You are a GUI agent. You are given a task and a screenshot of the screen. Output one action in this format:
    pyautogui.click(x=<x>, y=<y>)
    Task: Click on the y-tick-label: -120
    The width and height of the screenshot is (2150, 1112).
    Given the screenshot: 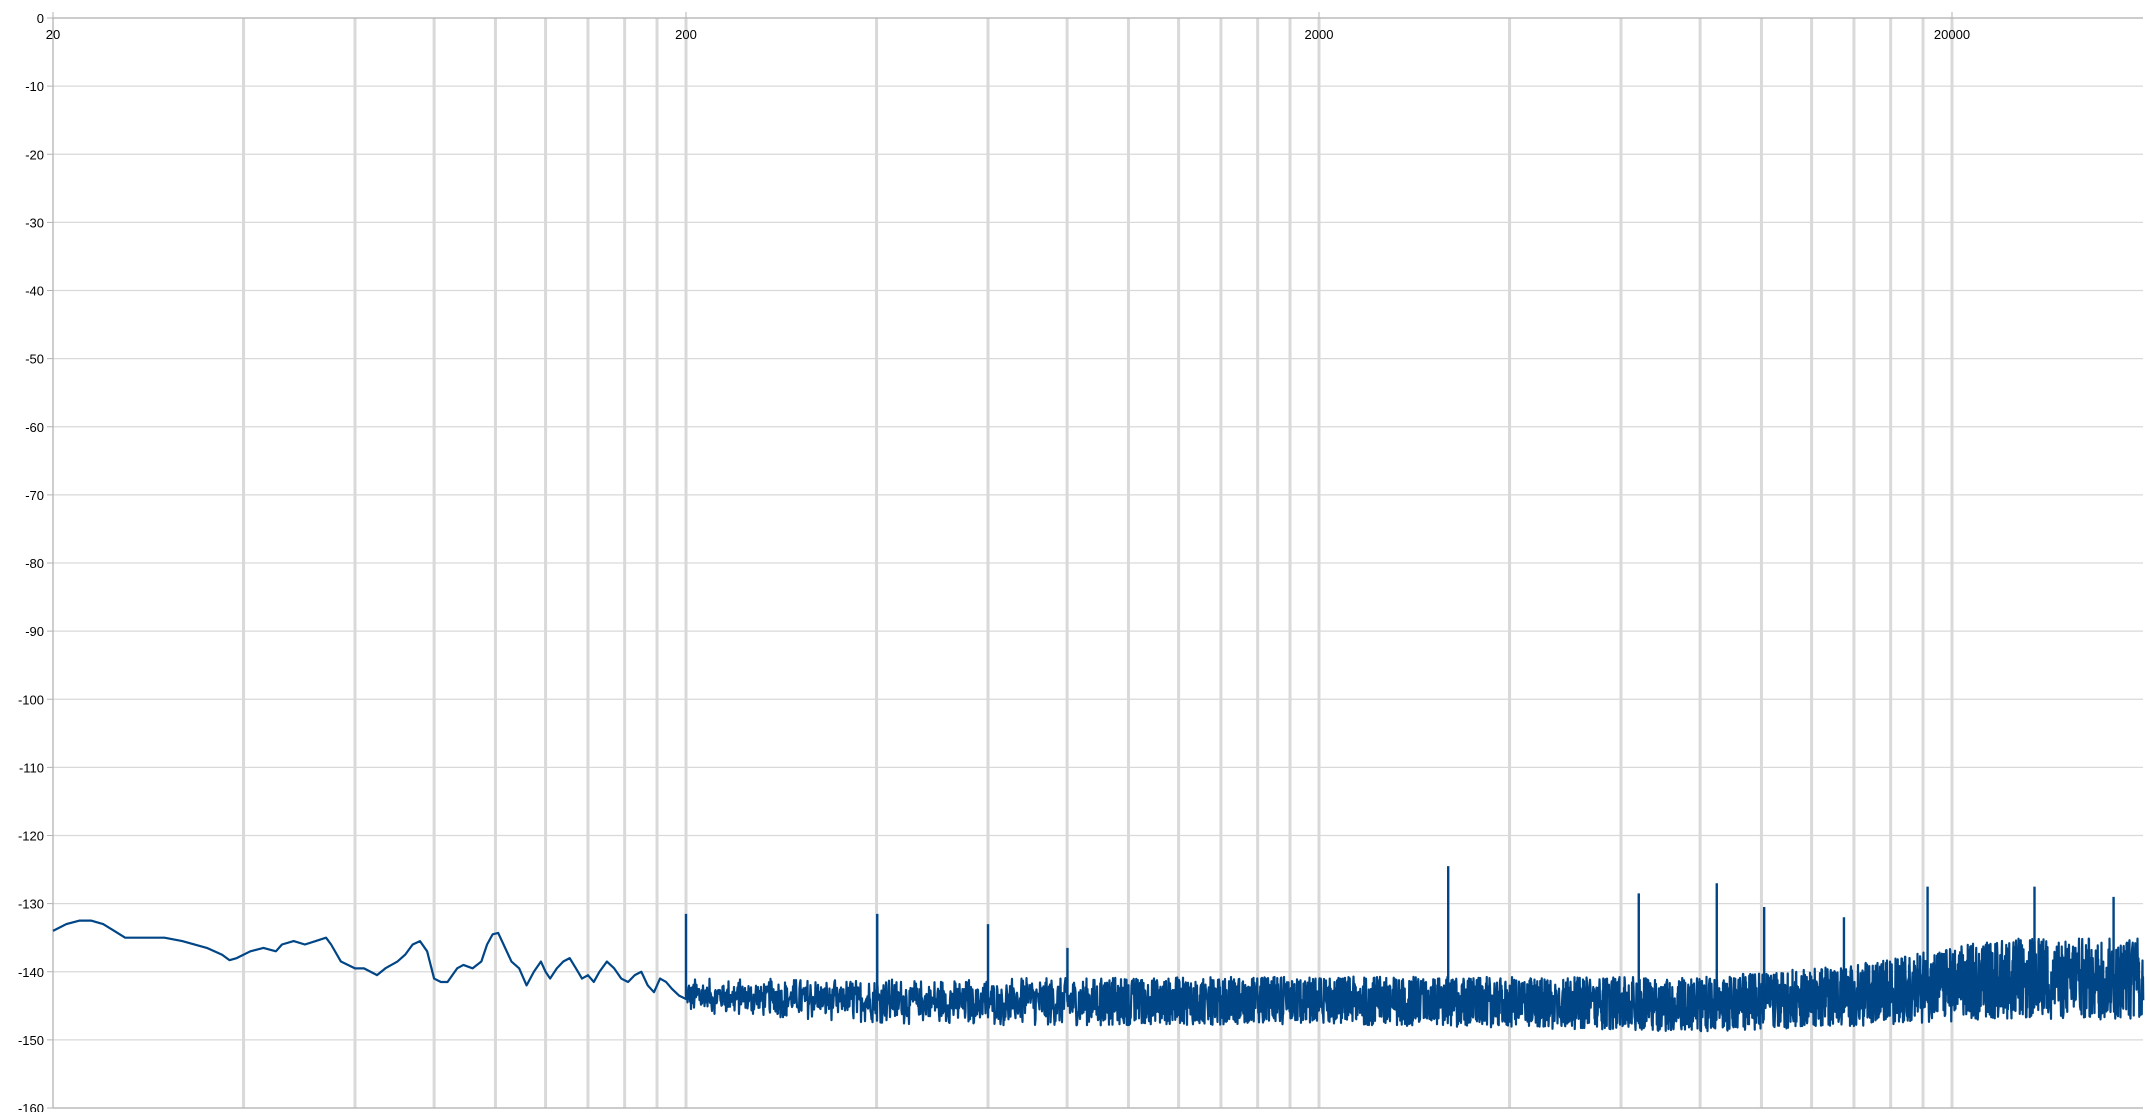 What is the action you would take?
    pyautogui.click(x=31, y=836)
    